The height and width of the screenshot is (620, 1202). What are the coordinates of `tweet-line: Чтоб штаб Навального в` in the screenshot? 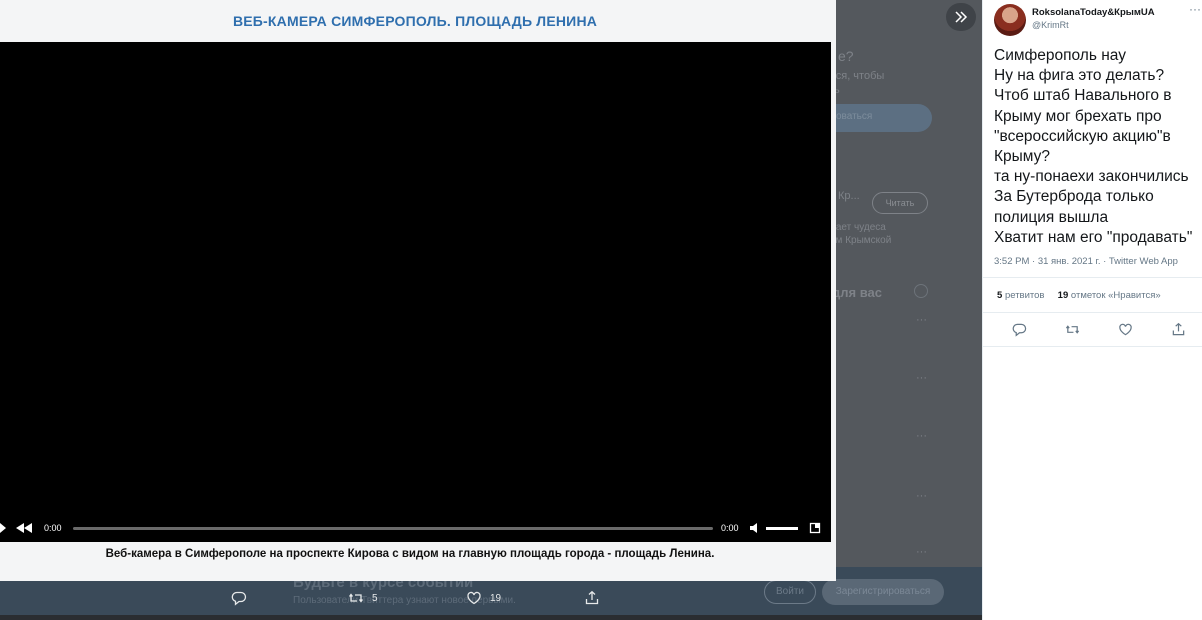 It's located at (1083, 96).